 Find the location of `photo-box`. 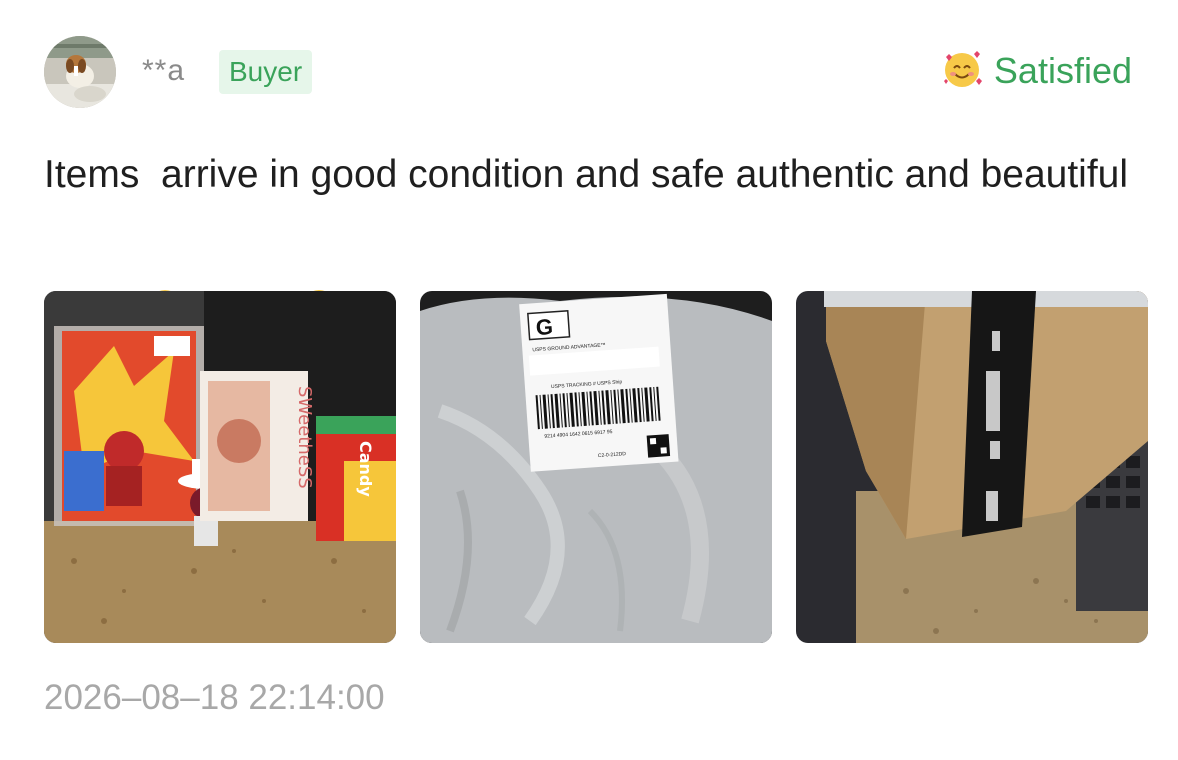

photo-box is located at coordinates (972, 467).